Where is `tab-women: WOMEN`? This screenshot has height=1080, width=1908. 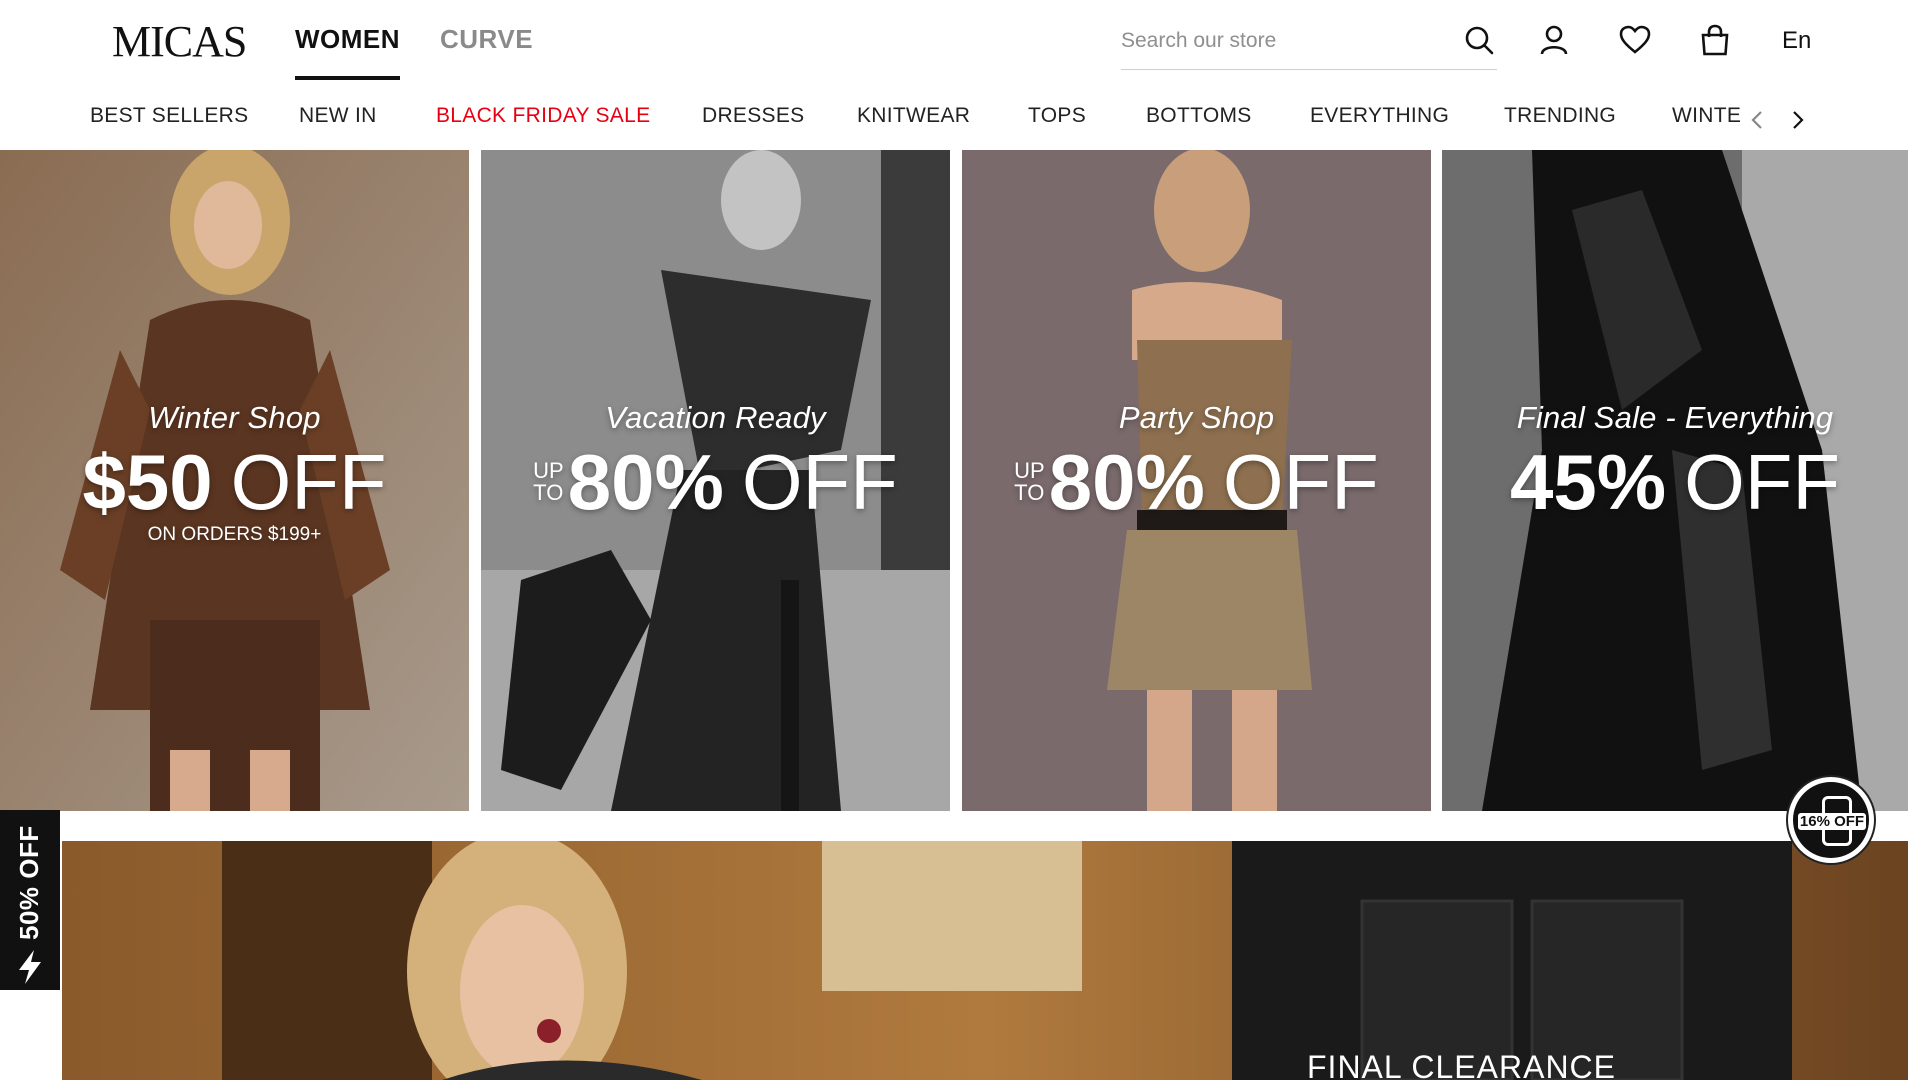
tab-women: WOMEN is located at coordinates (348, 52).